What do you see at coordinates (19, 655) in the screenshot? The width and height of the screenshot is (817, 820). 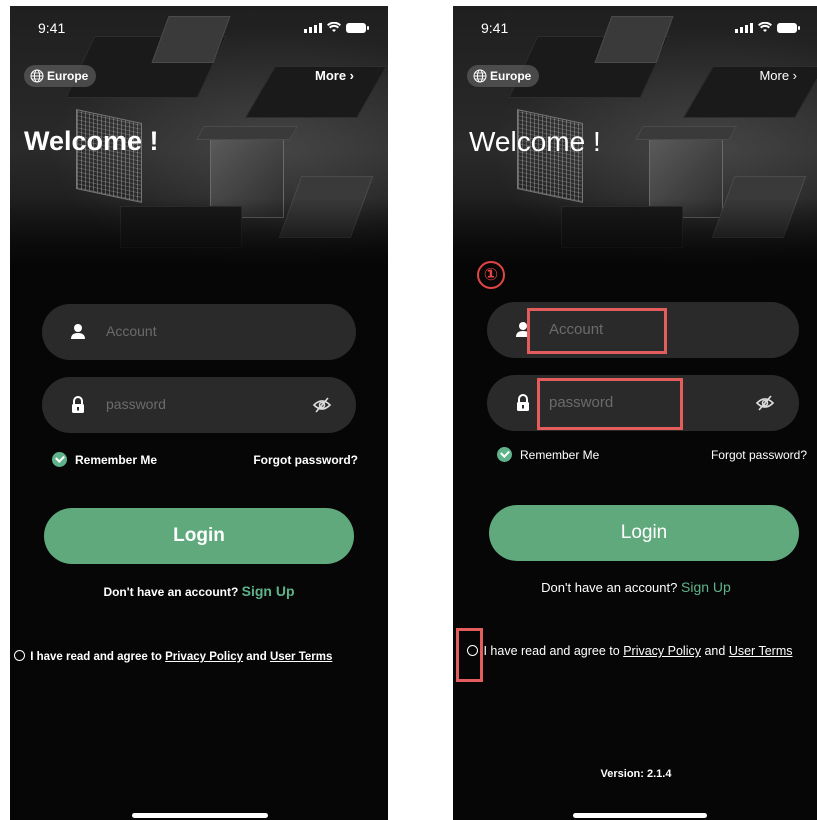 I see `radio-icon` at bounding box center [19, 655].